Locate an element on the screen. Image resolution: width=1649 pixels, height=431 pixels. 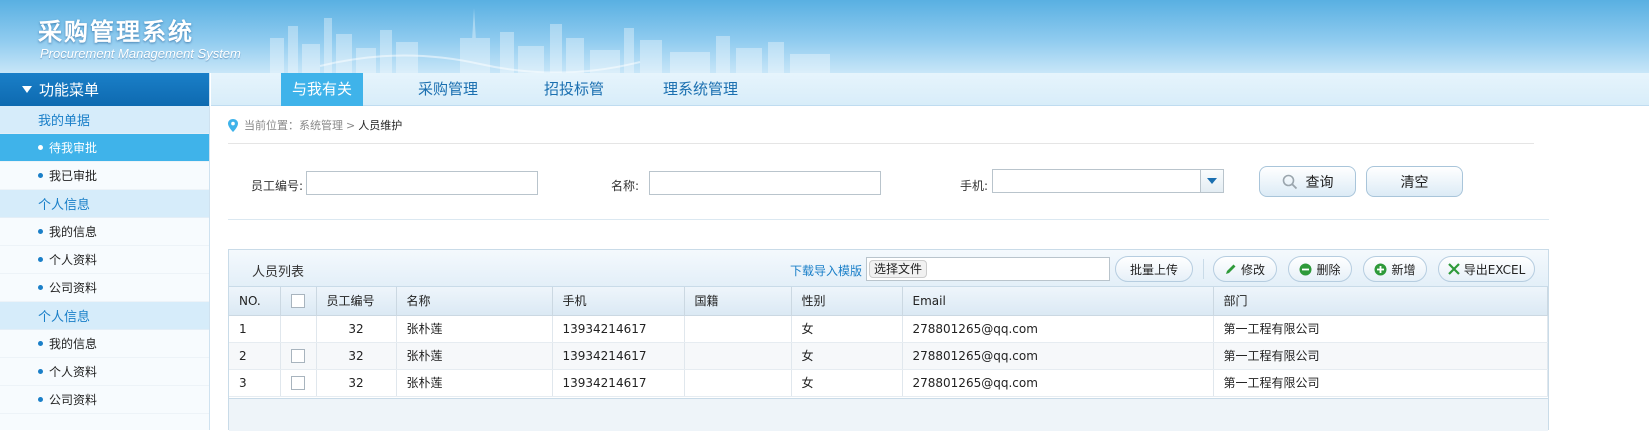
add-button: 新增 is located at coordinates (1395, 269).